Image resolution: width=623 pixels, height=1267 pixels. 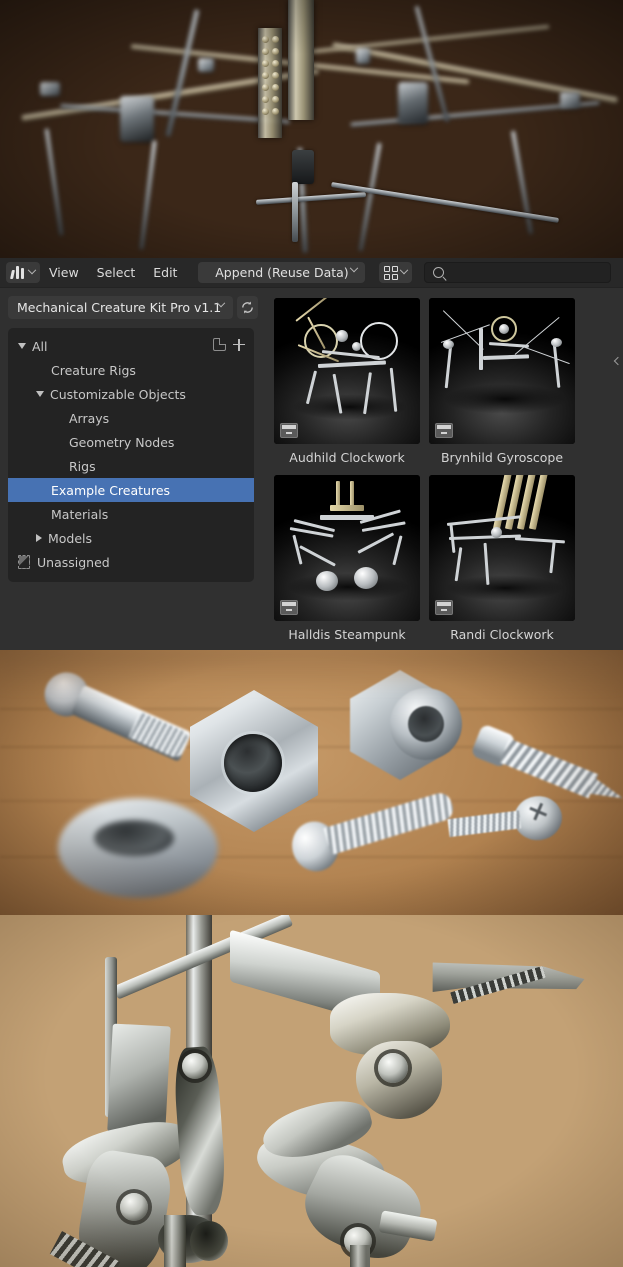 I want to click on grid-view-icon, so click(x=391, y=272).